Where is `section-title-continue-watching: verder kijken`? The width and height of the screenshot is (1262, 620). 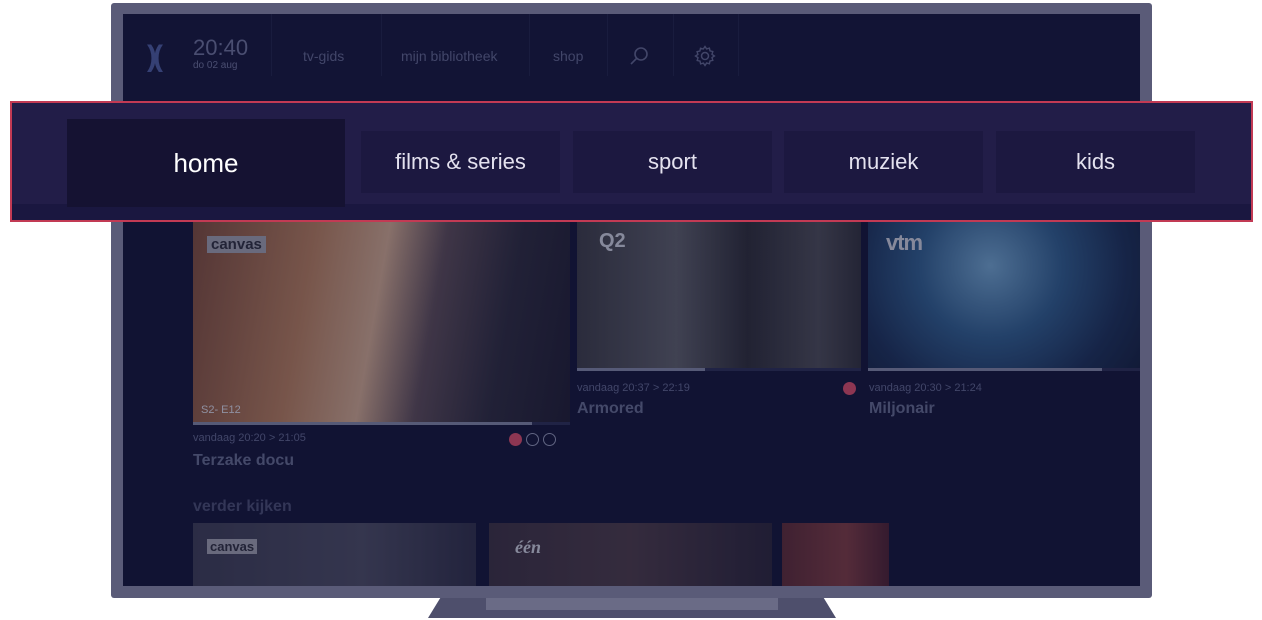
section-title-continue-watching: verder kijken is located at coordinates (242, 506).